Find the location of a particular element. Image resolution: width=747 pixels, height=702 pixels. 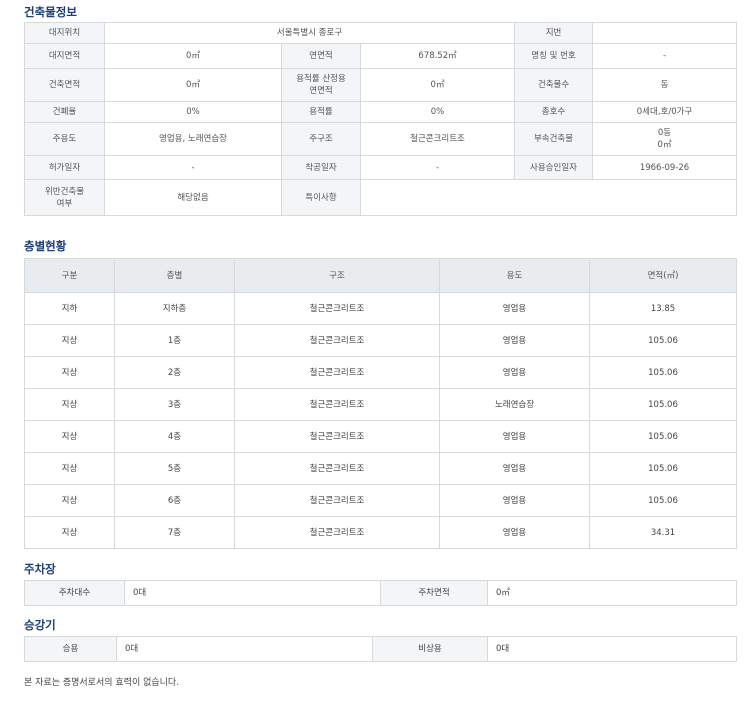

building-info-value: 1966-09-26 is located at coordinates (665, 167).